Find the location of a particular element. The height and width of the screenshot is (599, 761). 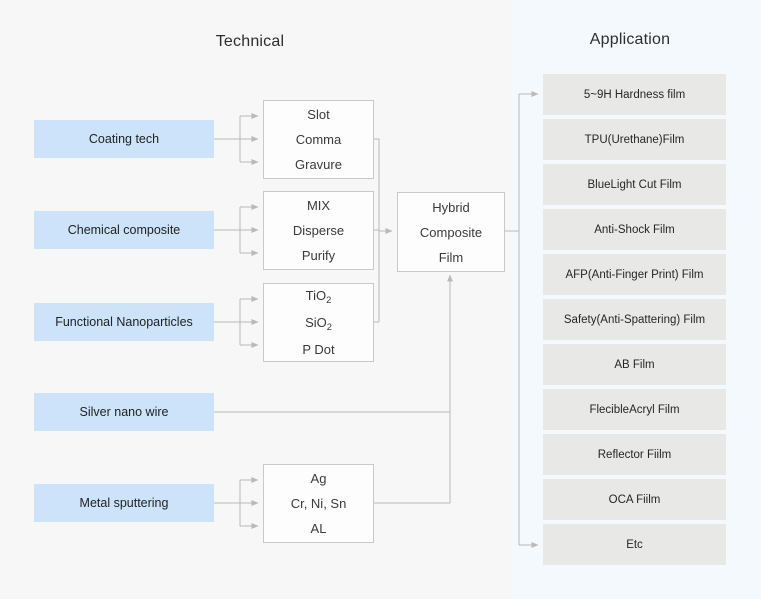

application-box-etc: Etc is located at coordinates (634, 544).